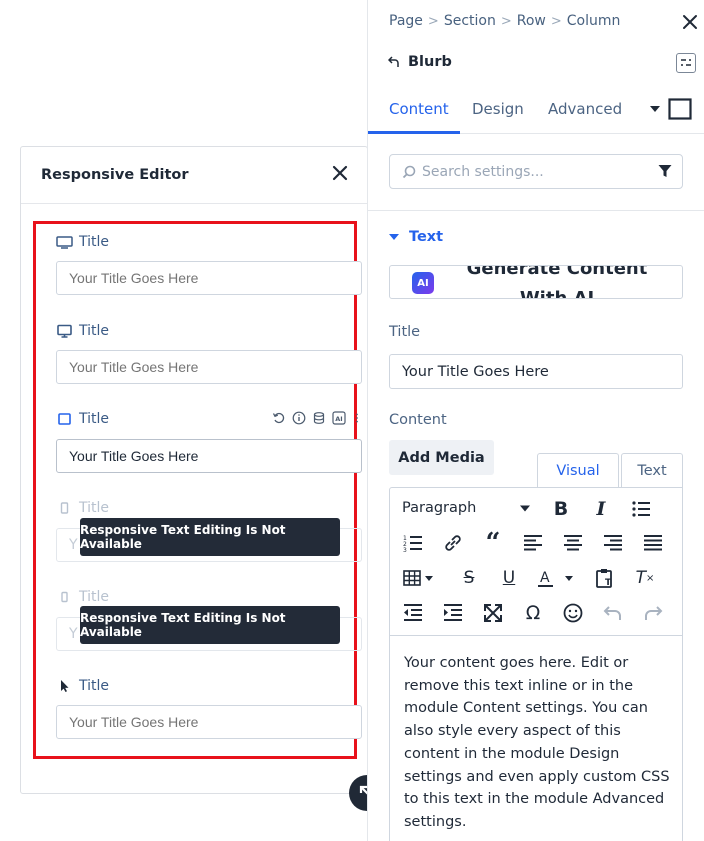 The width and height of the screenshot is (704, 841). What do you see at coordinates (536, 371) in the screenshot?
I see `title-field-input: Your Title Goes Here` at bounding box center [536, 371].